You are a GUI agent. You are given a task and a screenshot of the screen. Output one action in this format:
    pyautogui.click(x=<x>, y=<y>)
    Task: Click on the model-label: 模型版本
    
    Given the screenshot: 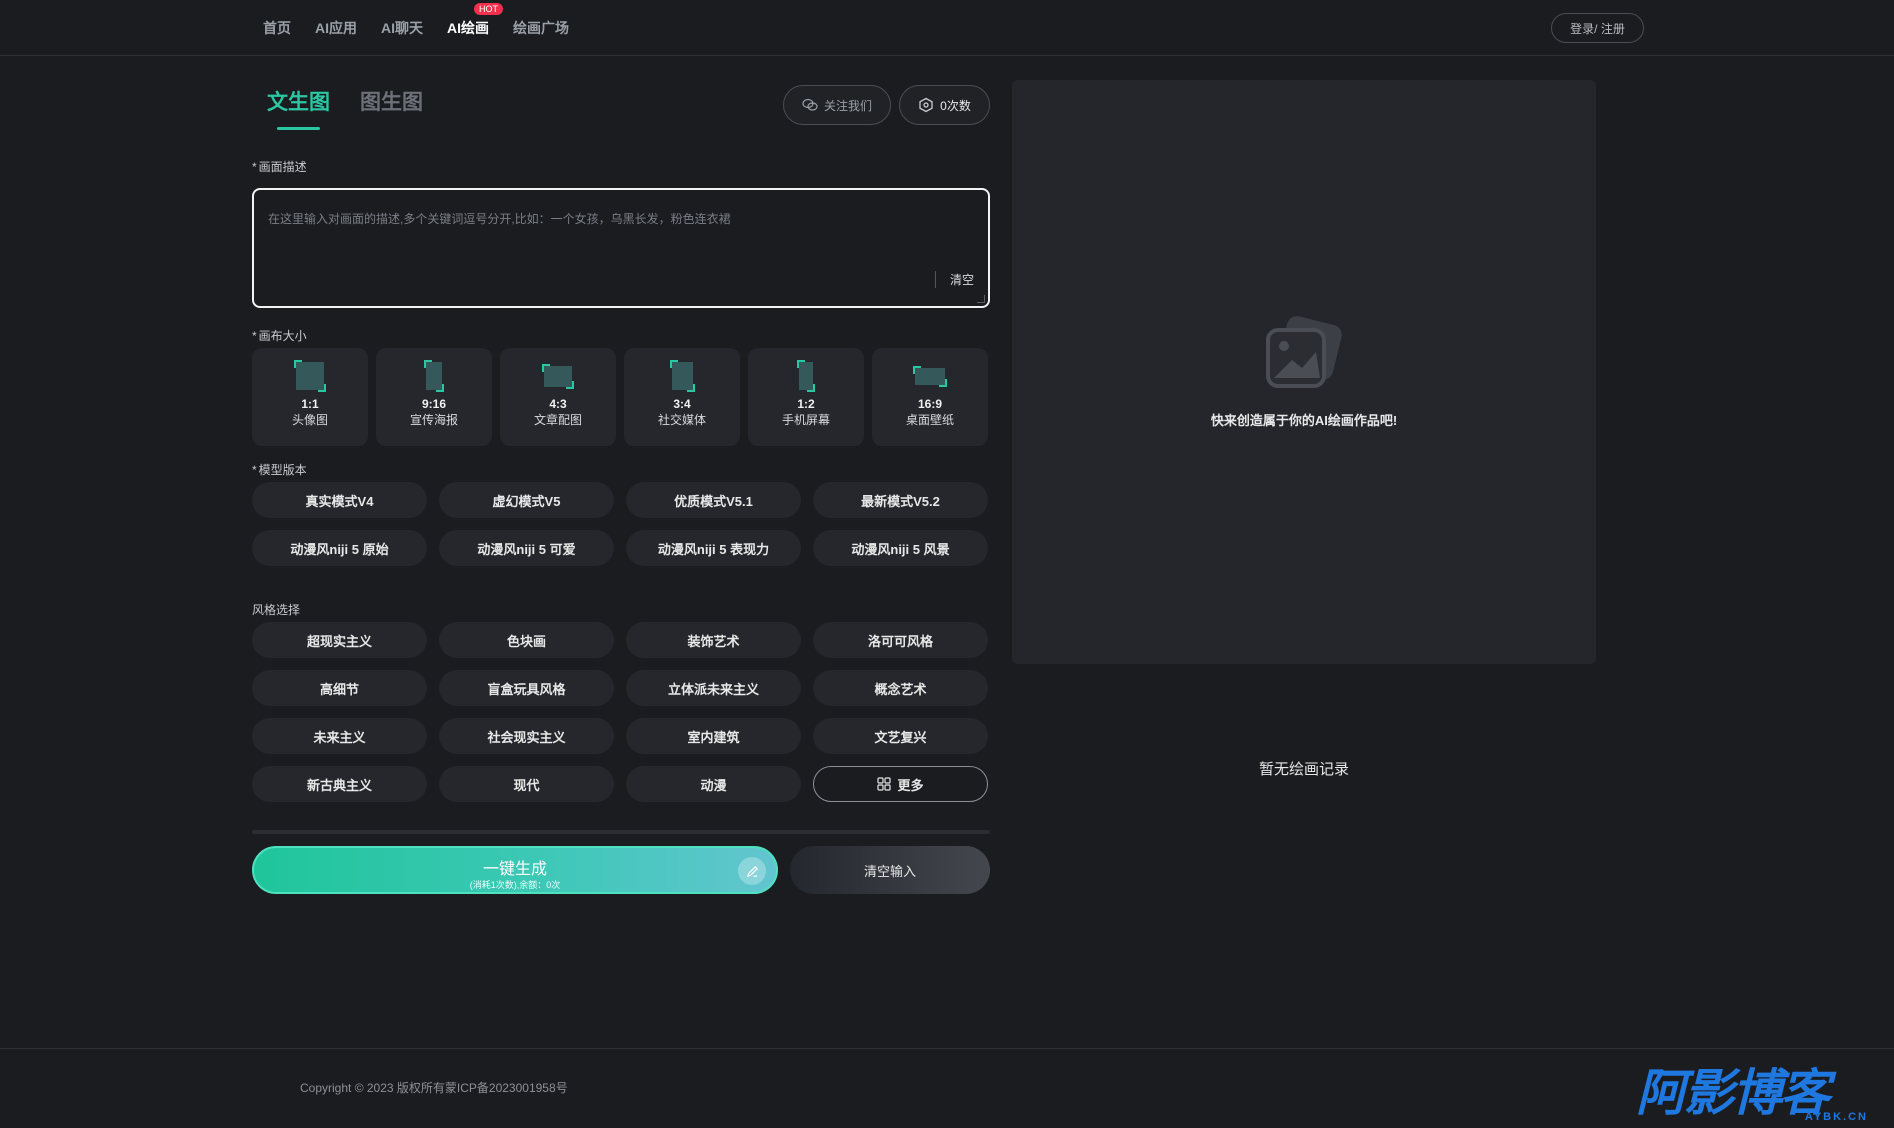 What is the action you would take?
    pyautogui.click(x=282, y=470)
    